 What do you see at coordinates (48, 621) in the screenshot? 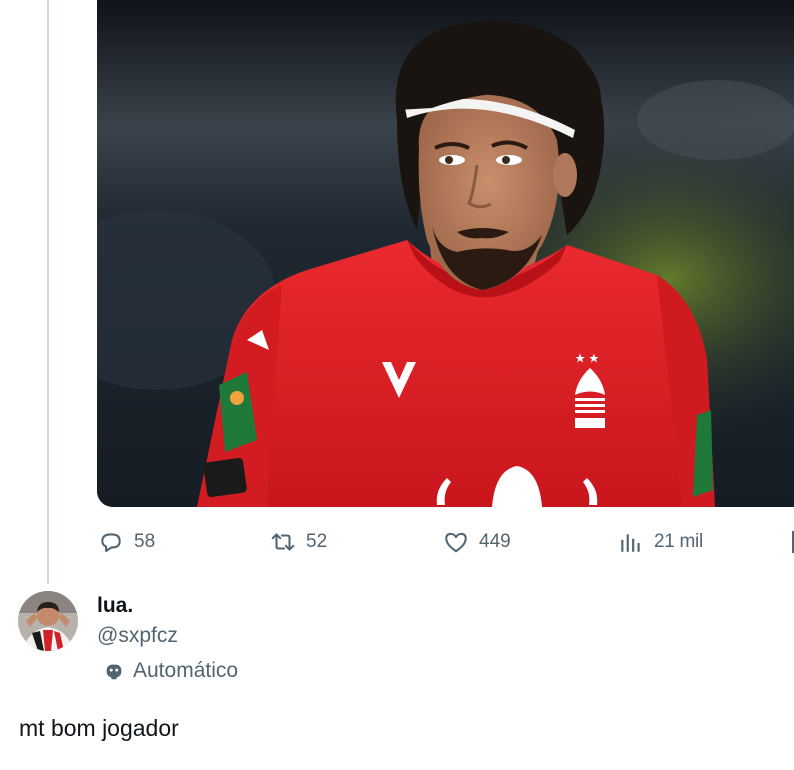
I see `avatar` at bounding box center [48, 621].